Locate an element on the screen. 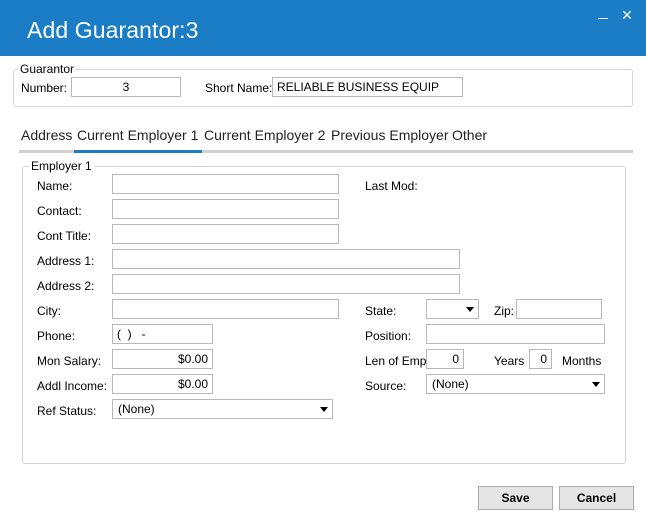 This screenshot has height=531, width=646. zip-field is located at coordinates (559, 309).